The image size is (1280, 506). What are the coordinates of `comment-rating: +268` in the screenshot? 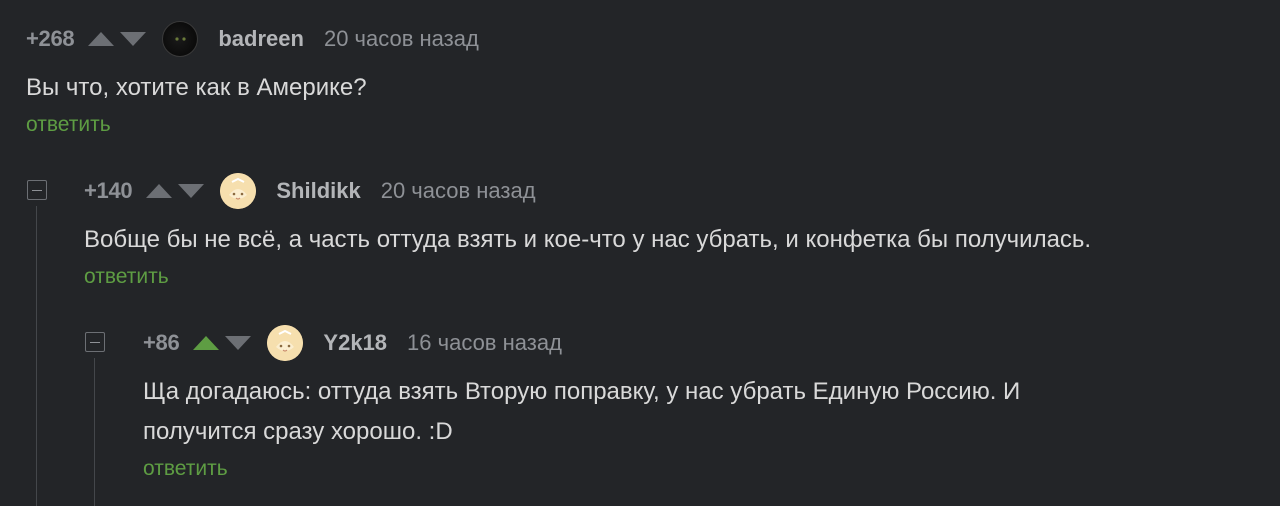 It's located at (50, 38).